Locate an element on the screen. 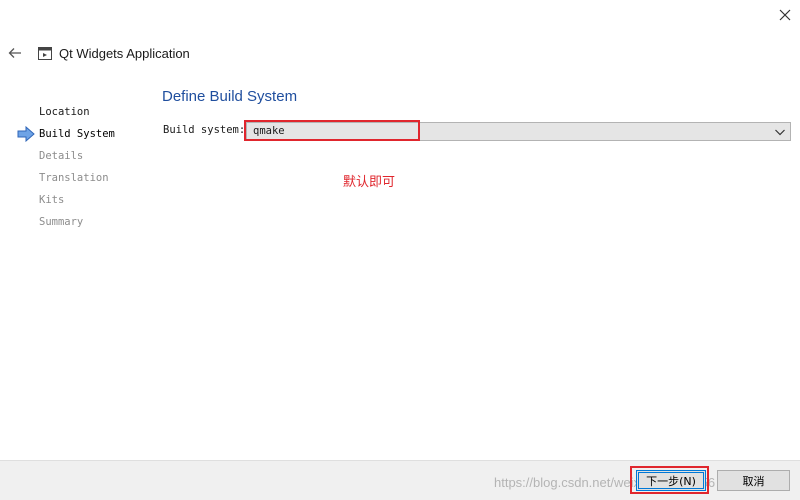 The image size is (800, 500). next-button: 下一步(N) is located at coordinates (671, 480).